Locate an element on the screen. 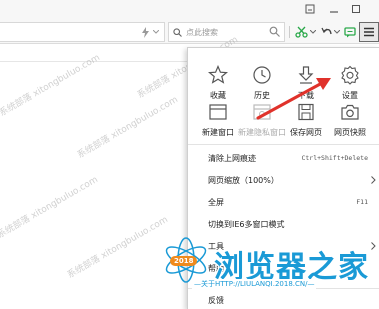  watermark-logo: 2018 浏览器之家 —关于HTTP://LIULANQI.2018.CN/— is located at coordinates (267, 267).